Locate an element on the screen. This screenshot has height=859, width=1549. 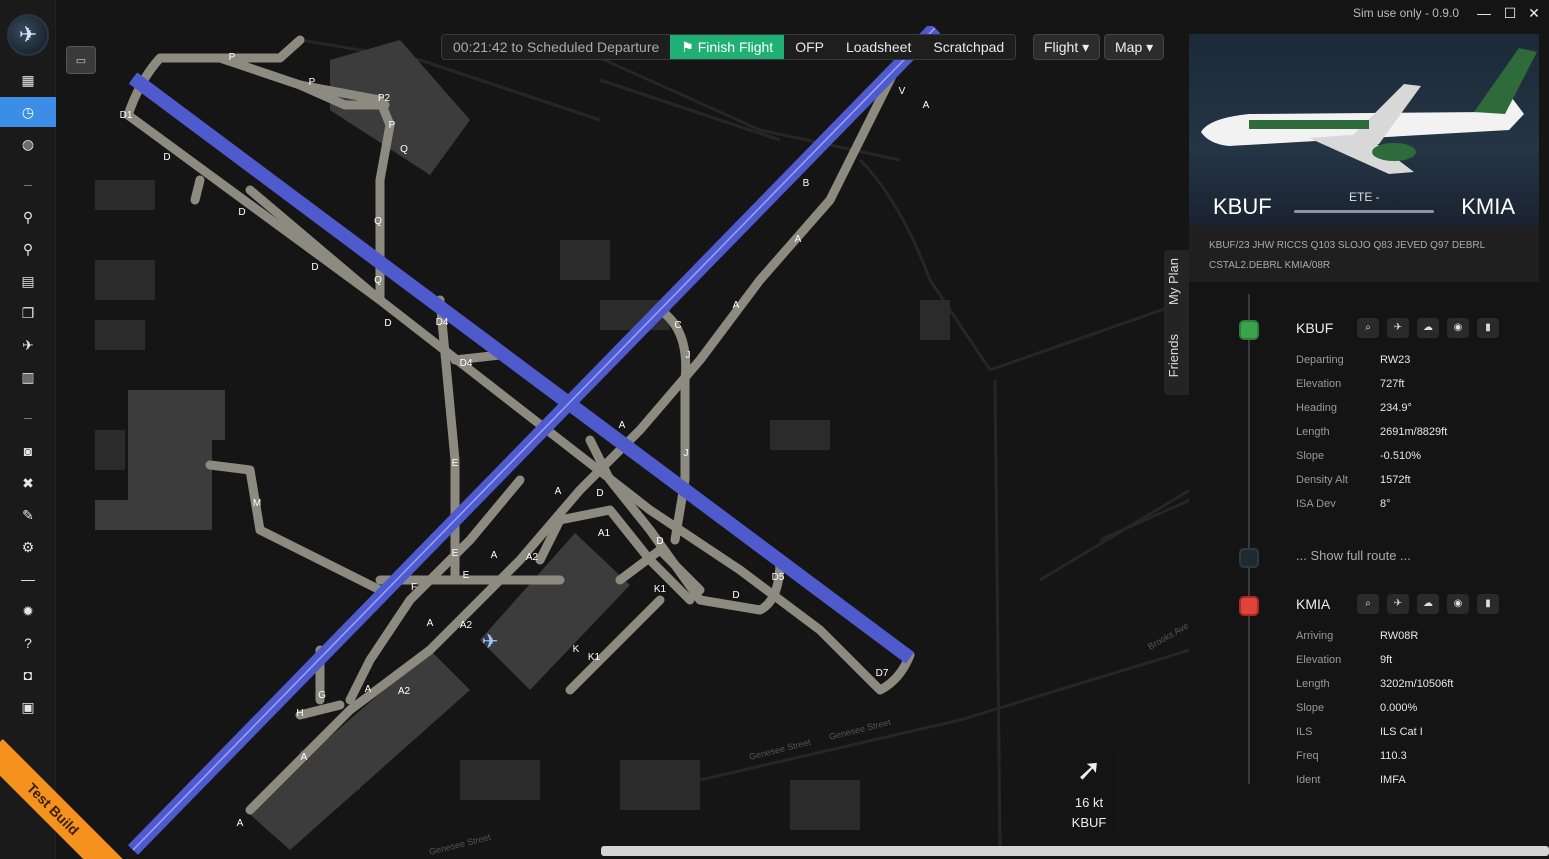
taxiway-label: C is located at coordinates (677, 325).